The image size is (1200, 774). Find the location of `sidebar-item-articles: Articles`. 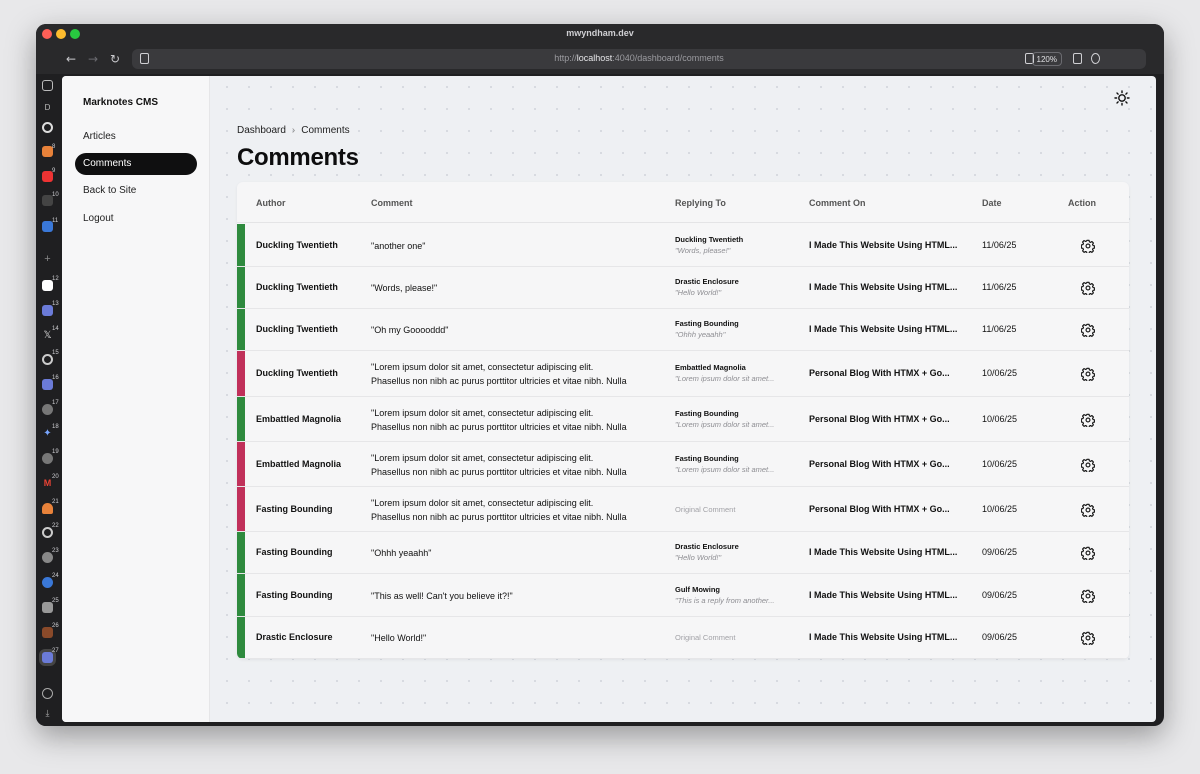

sidebar-item-articles: Articles is located at coordinates (136, 137).